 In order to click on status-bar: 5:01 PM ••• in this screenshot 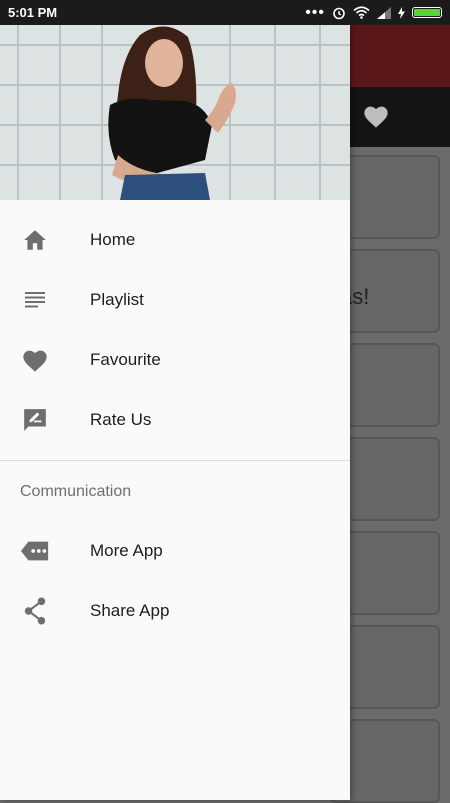, I will do `click(225, 12)`.